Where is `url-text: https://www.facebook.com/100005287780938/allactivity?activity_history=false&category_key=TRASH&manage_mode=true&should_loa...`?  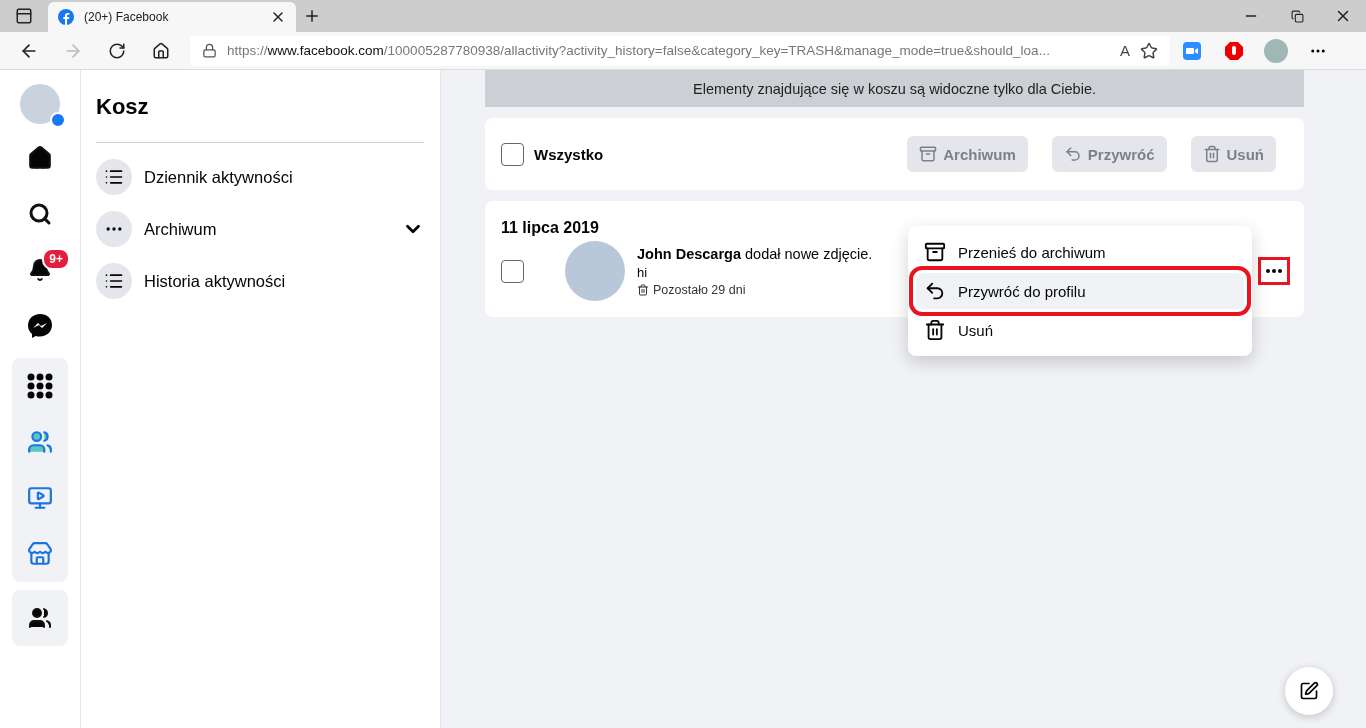
url-text: https://www.facebook.com/100005287780938/allactivity?activity_history=false&category_key=TRASH&manage_mode=true&should_loa... is located at coordinates (639, 50).